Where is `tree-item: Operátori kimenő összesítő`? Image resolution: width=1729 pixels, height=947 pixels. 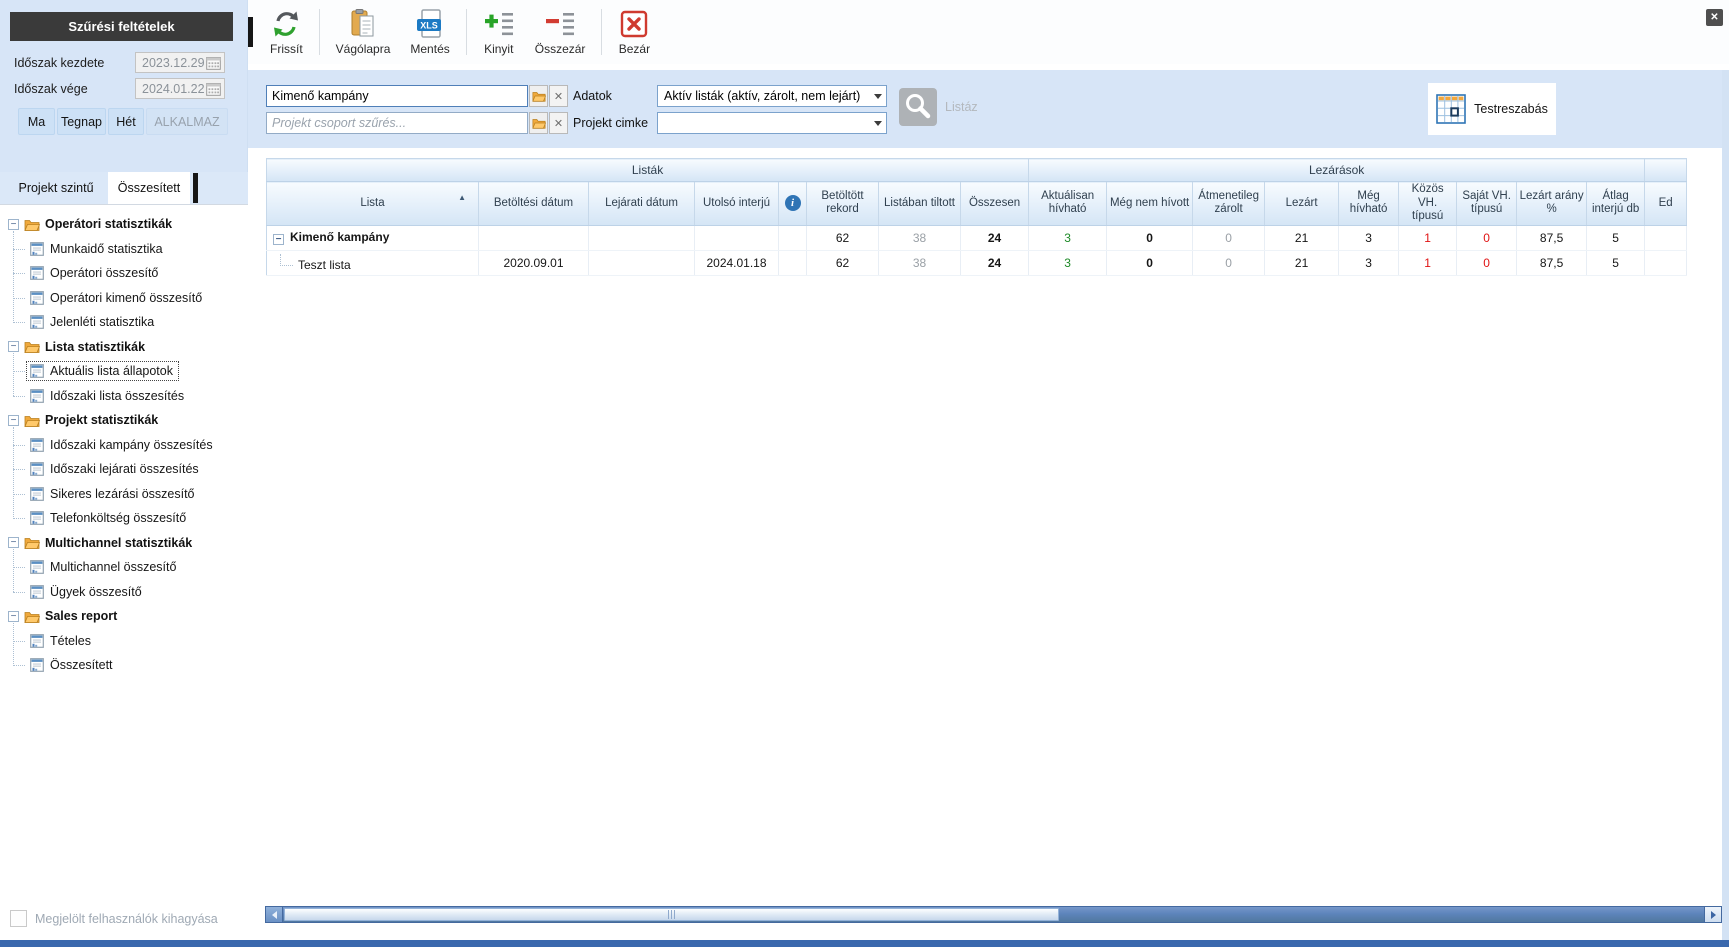
tree-item: Operátori kimenő összesítő is located at coordinates (124, 298).